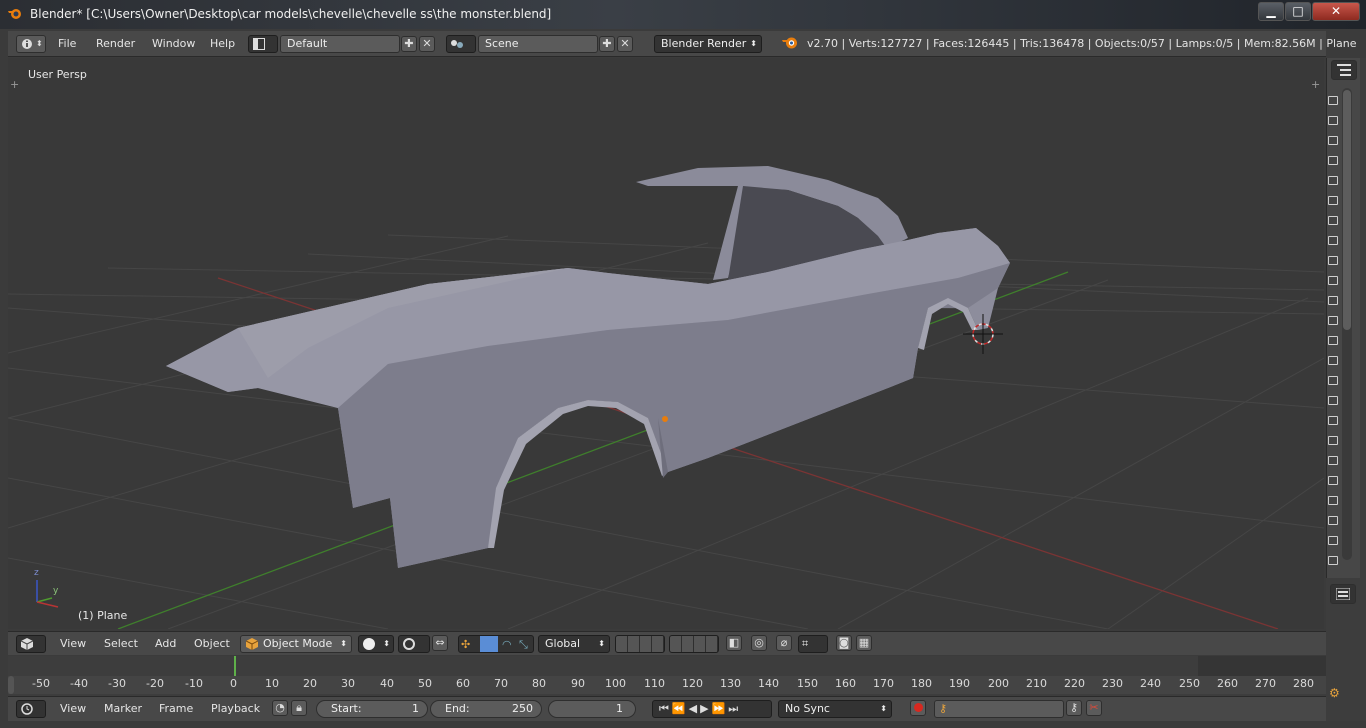 The height and width of the screenshot is (728, 1366). I want to click on start-frame-field: Start: 1, so click(372, 709).